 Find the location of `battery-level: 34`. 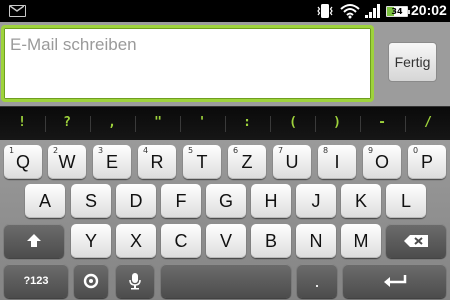

battery-level: 34 is located at coordinates (397, 11).